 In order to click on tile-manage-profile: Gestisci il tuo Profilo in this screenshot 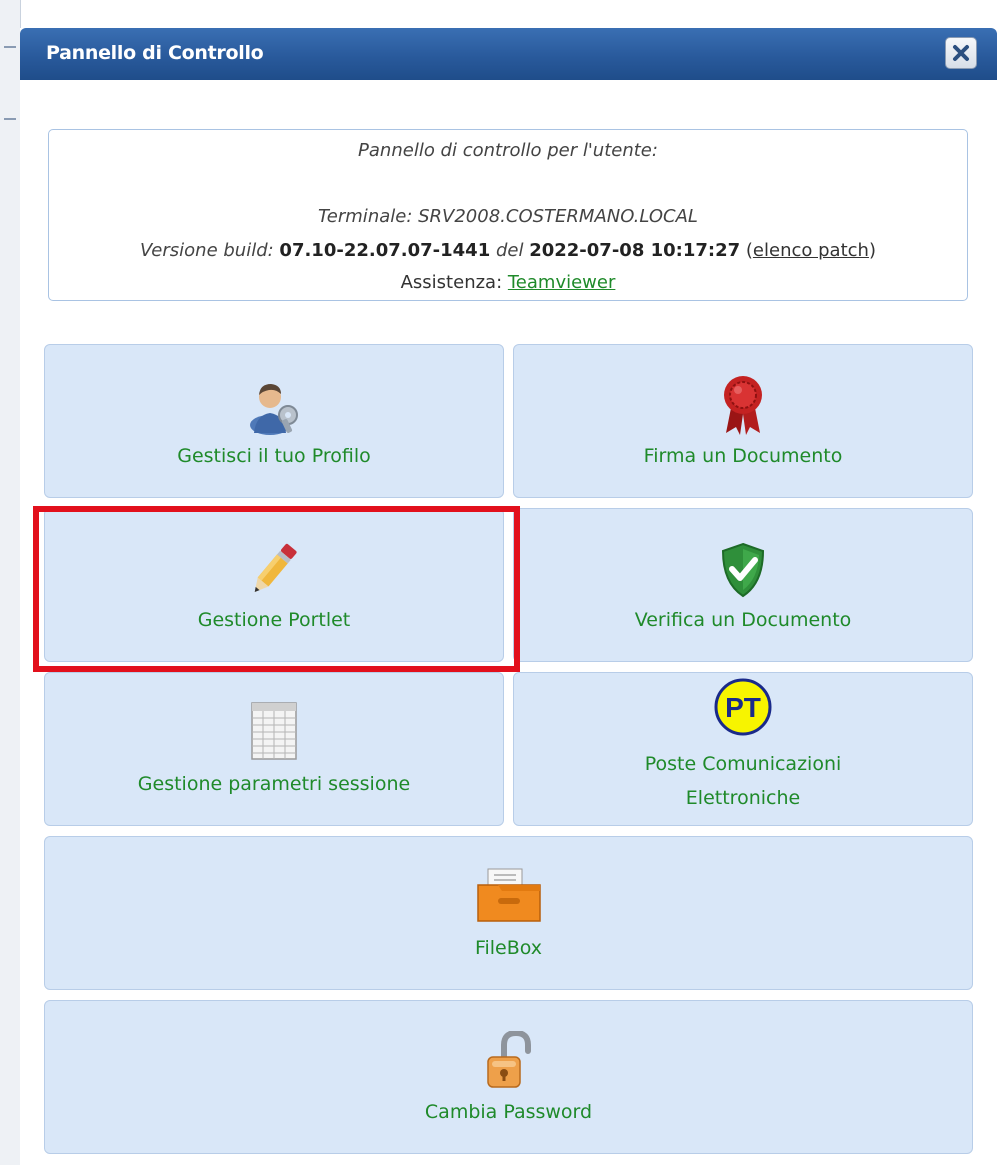, I will do `click(274, 421)`.